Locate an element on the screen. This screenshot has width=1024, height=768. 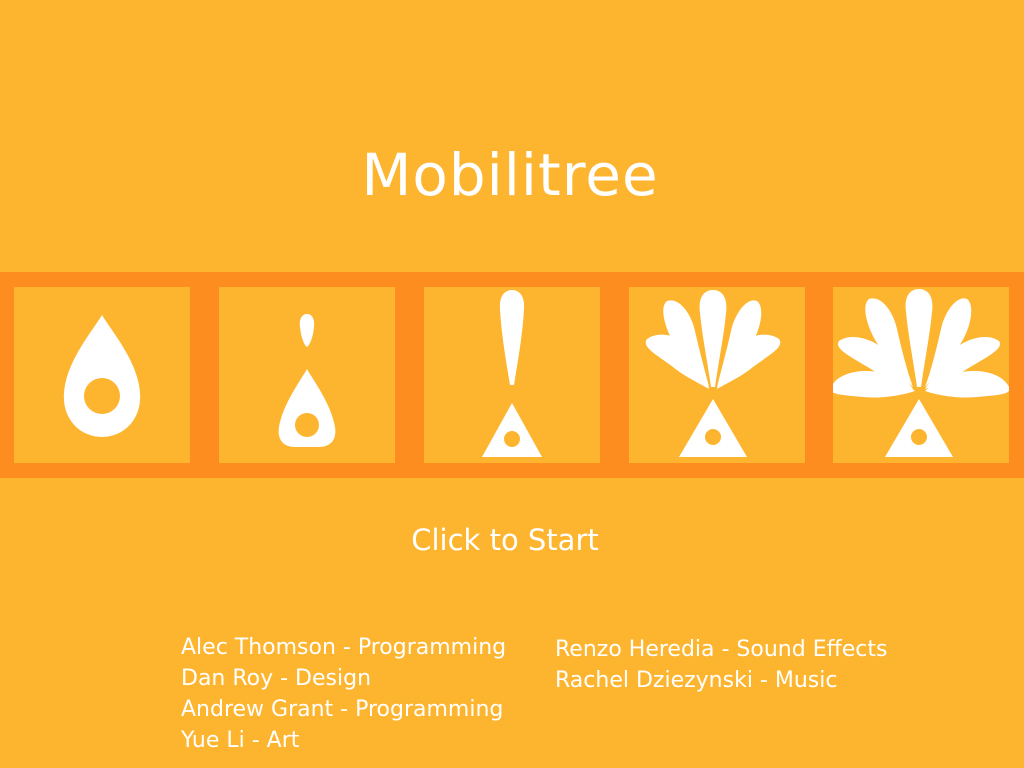
stage-tile-sprout is located at coordinates (307, 375).